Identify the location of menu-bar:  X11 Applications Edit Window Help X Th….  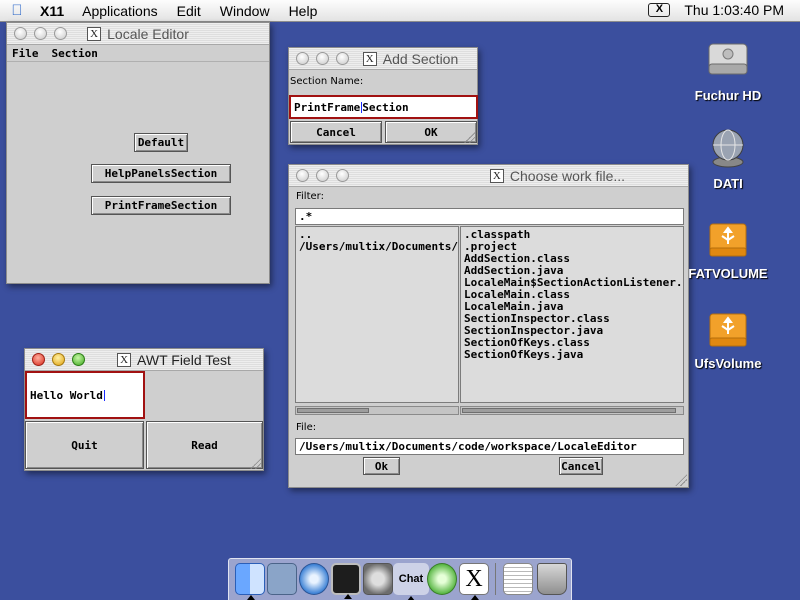
(400, 11).